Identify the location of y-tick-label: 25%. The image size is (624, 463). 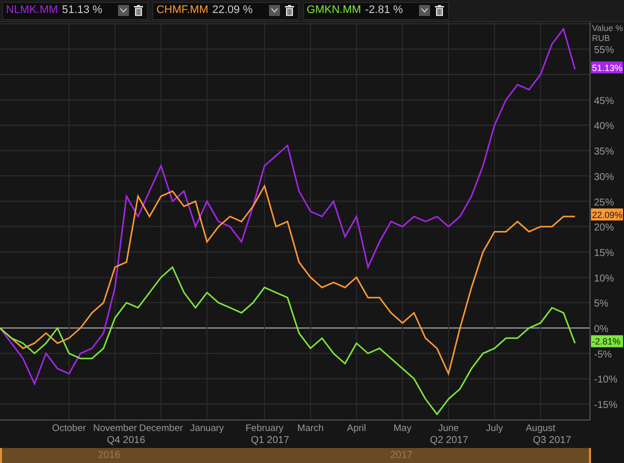
(604, 202).